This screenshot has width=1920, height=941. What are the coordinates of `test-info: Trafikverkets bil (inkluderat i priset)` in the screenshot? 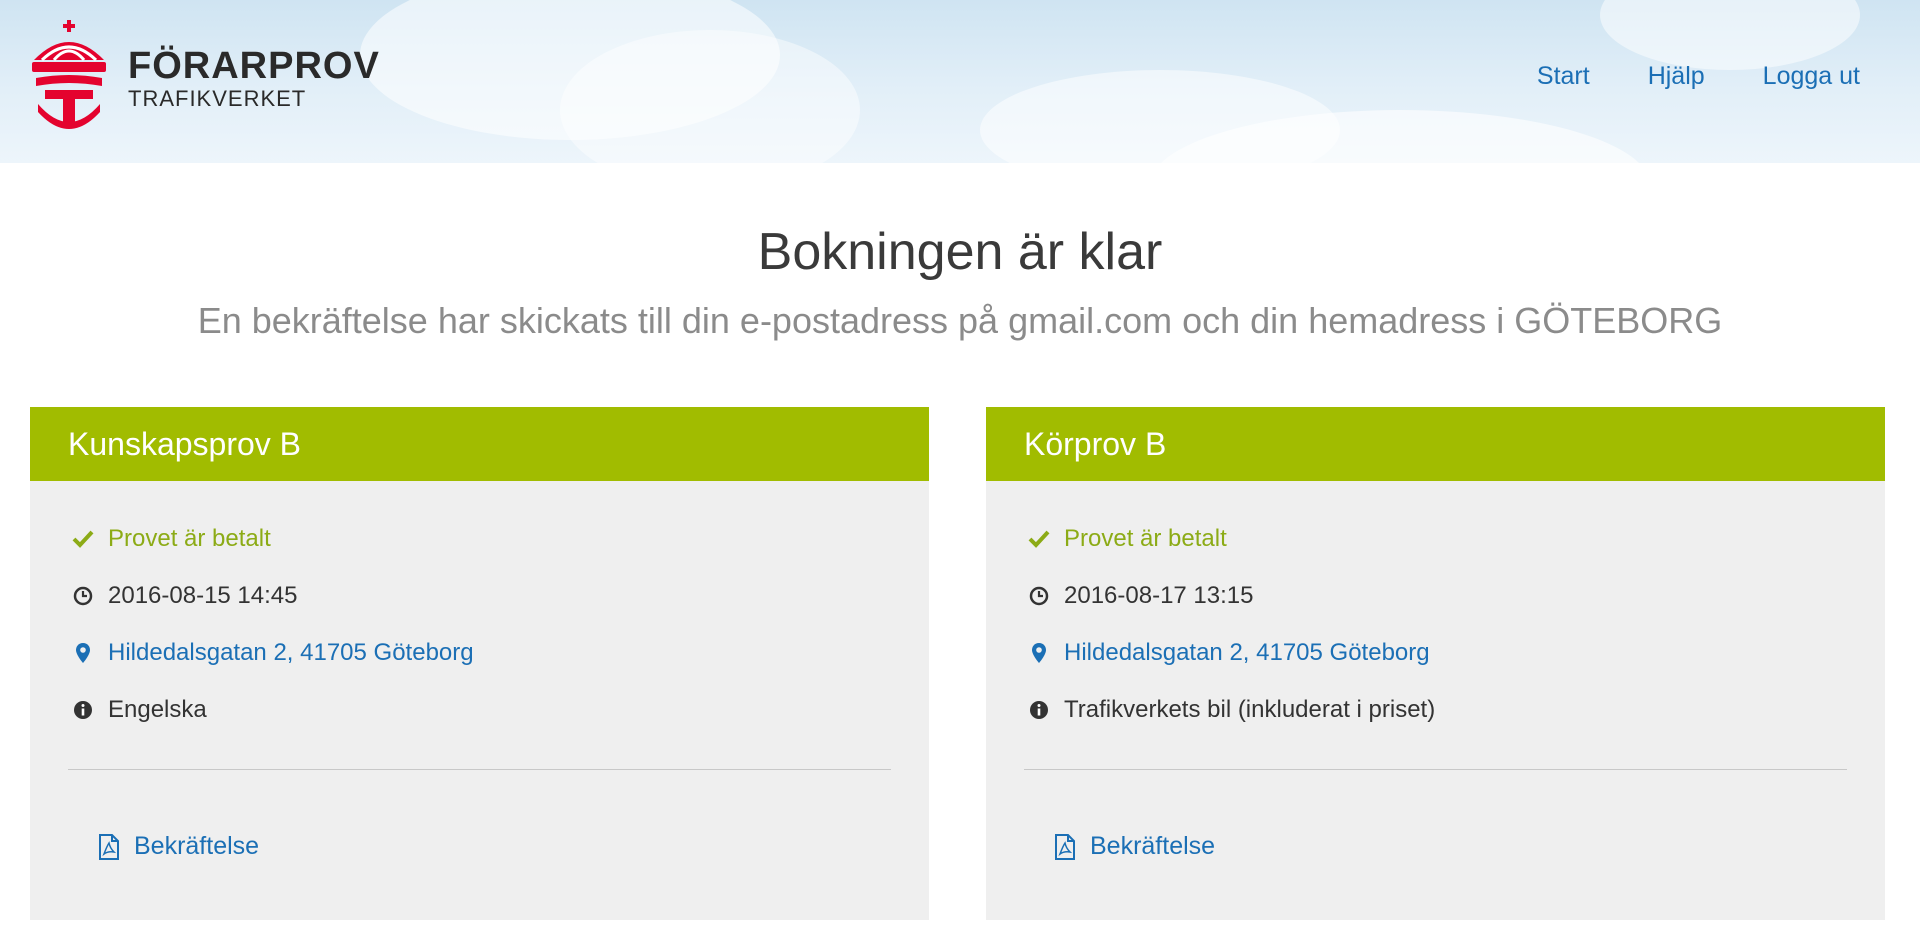 It's located at (1231, 710).